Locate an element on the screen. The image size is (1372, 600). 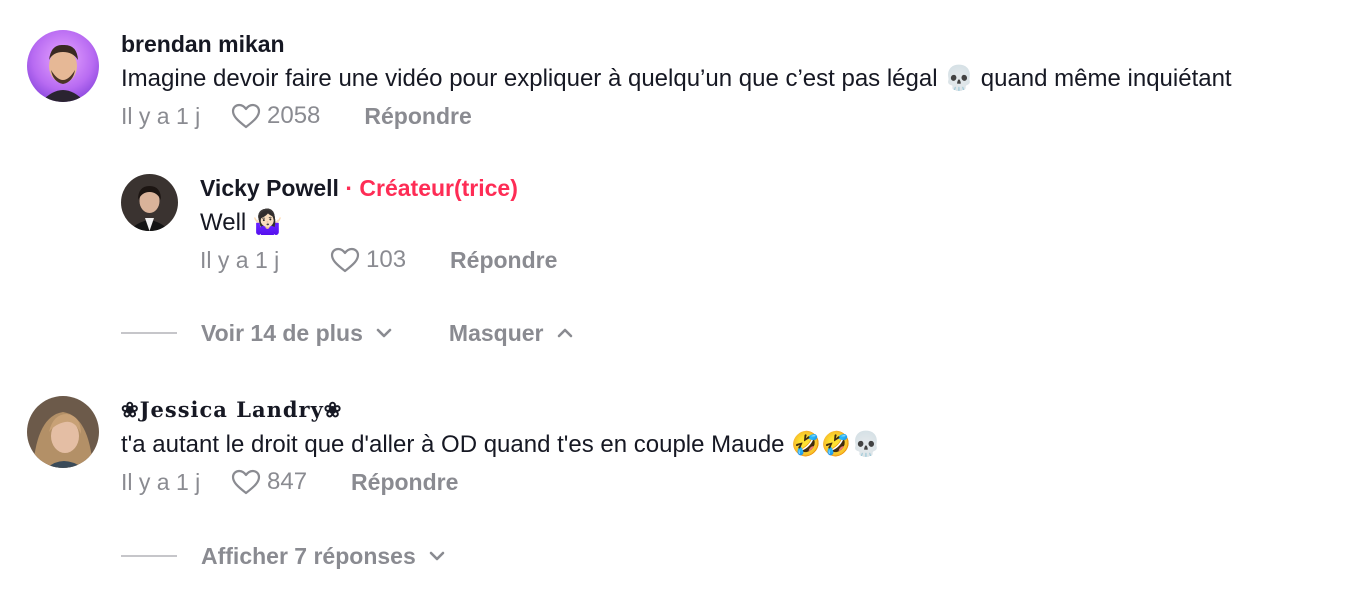
like-count: 2058 is located at coordinates (294, 115).